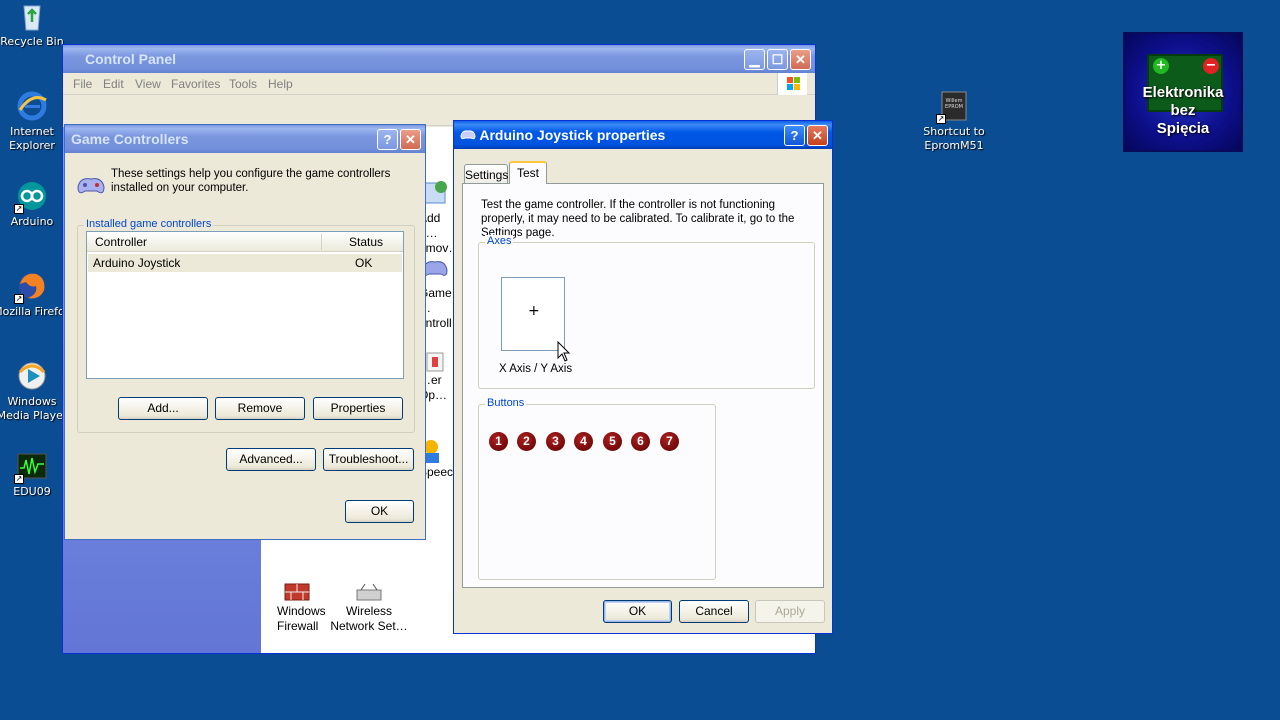 This screenshot has height=720, width=1280. I want to click on firefox-icon: ↗, so click(31, 287).